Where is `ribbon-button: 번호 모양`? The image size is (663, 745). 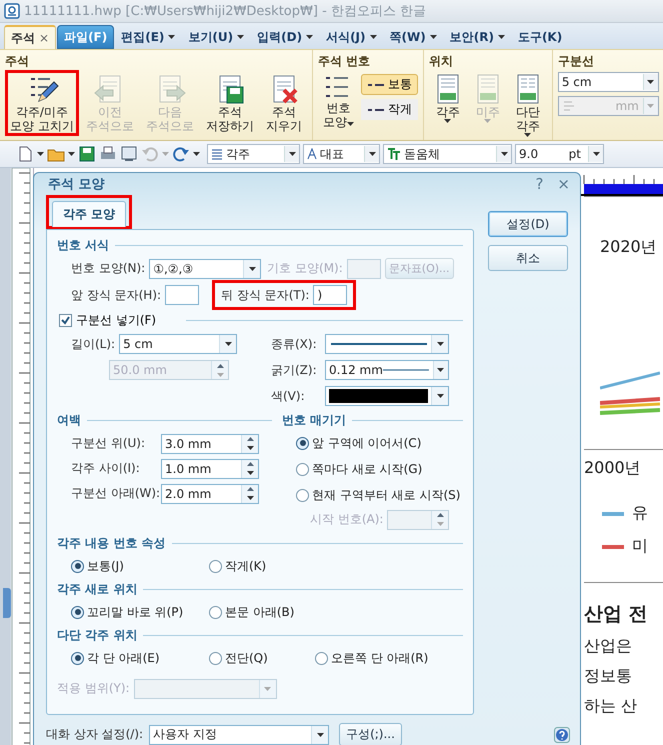 ribbon-button: 번호 모양 is located at coordinates (338, 101).